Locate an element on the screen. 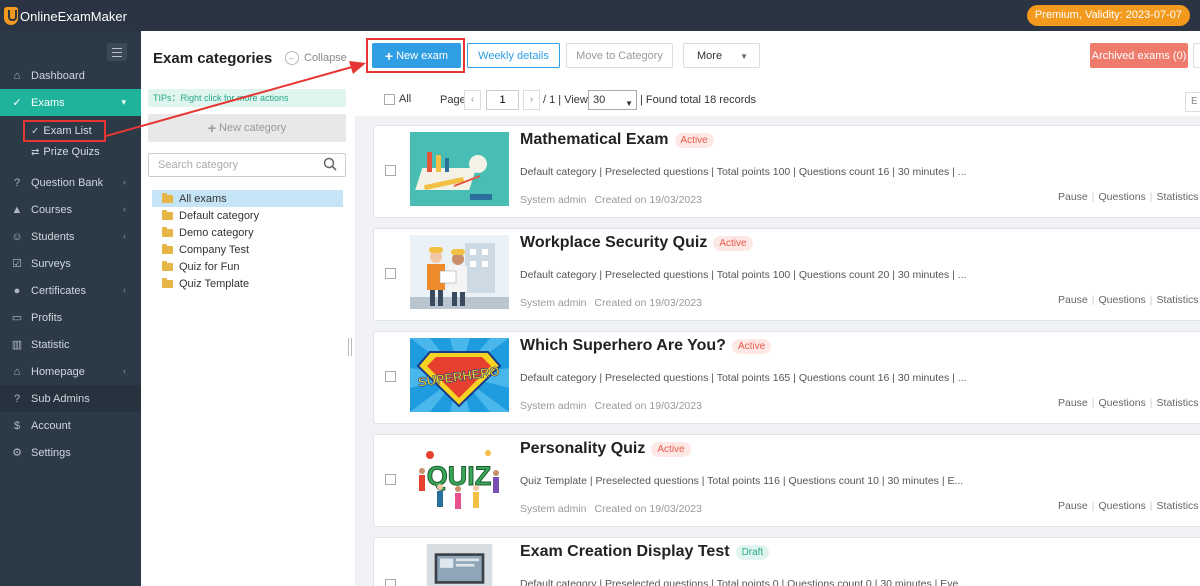 The height and width of the screenshot is (586, 1200). exam-title: Which Superhero Are You? Active is located at coordinates (646, 346).